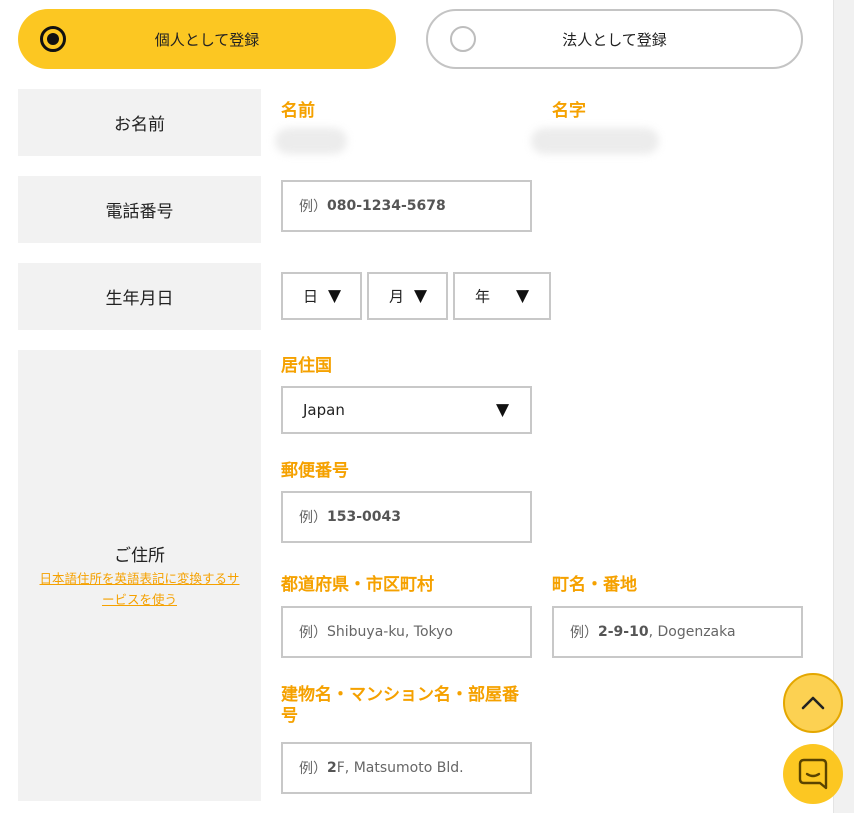  I want to click on last-name-label: 名字, so click(569, 111).